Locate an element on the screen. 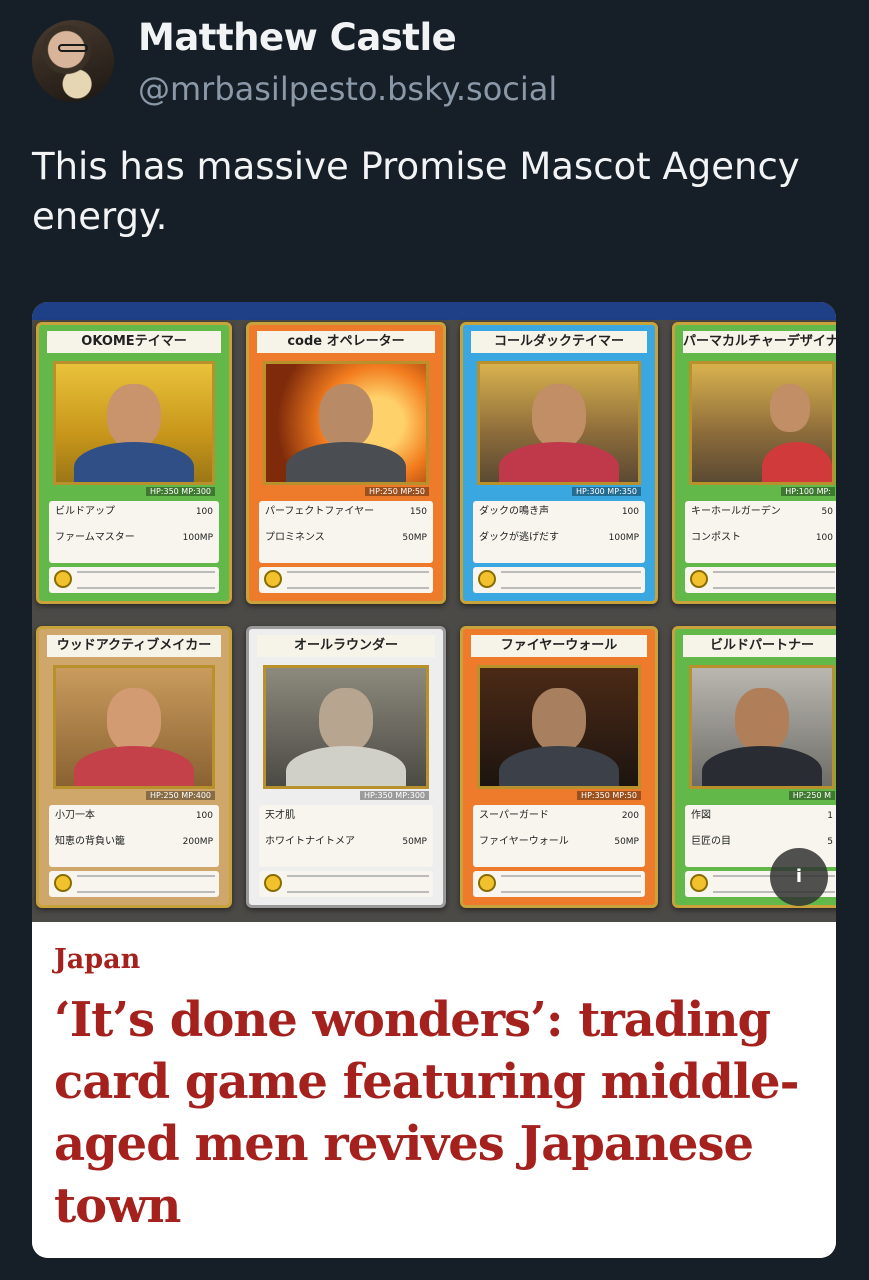  card-title: OKOMEテイマー is located at coordinates (134, 342).